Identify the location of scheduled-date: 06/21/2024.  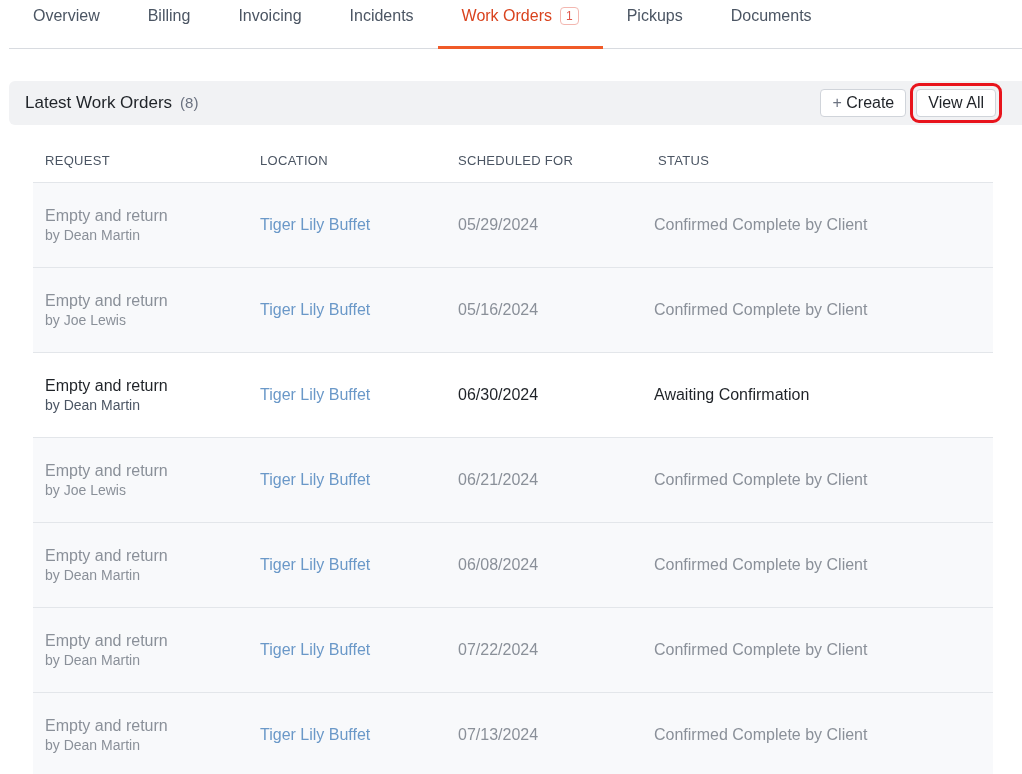
(498, 479).